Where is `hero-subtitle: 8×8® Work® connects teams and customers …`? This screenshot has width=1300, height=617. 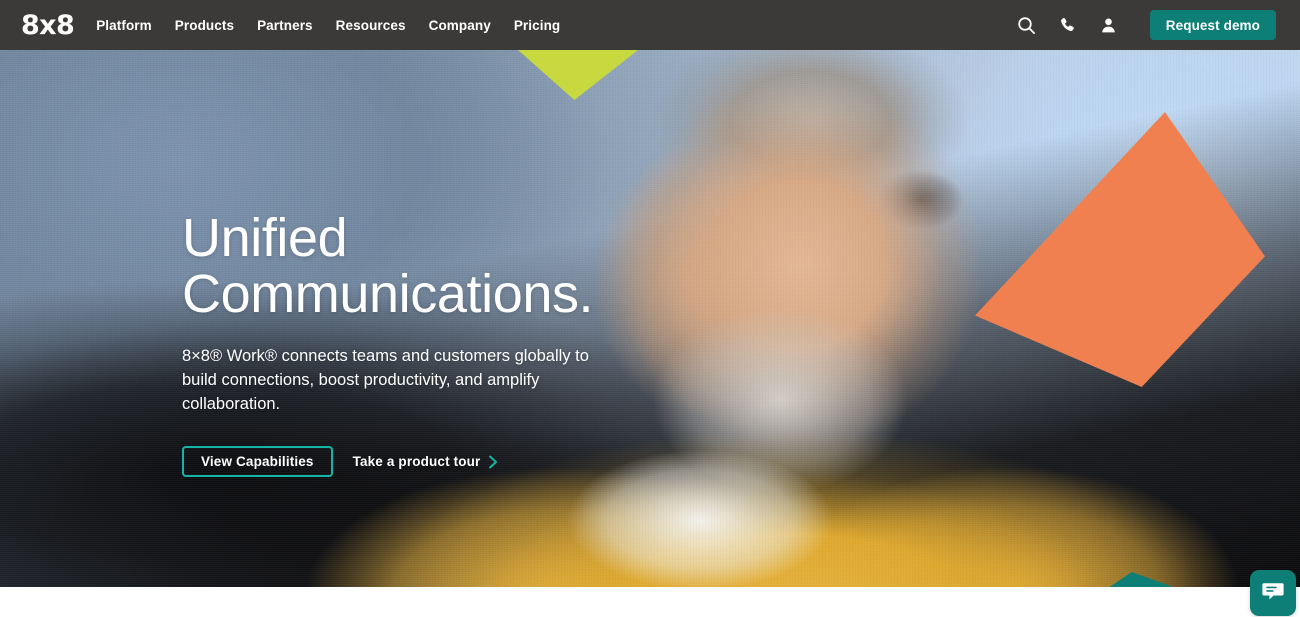 hero-subtitle: 8×8® Work® connects teams and customers … is located at coordinates (385, 380).